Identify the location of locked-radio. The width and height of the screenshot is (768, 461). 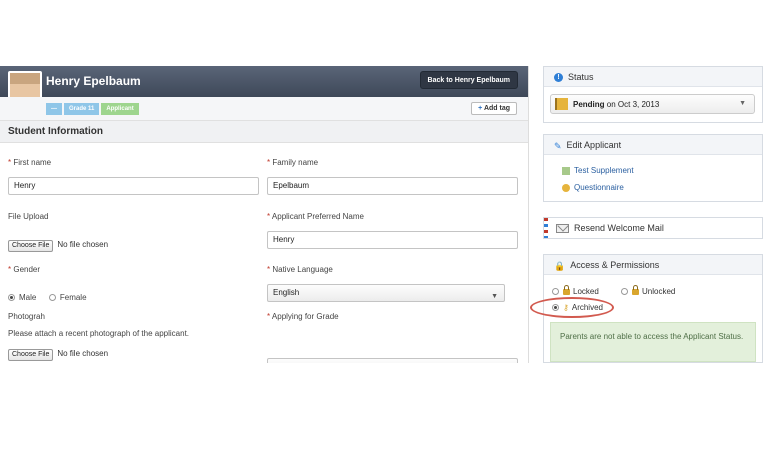
(555, 292).